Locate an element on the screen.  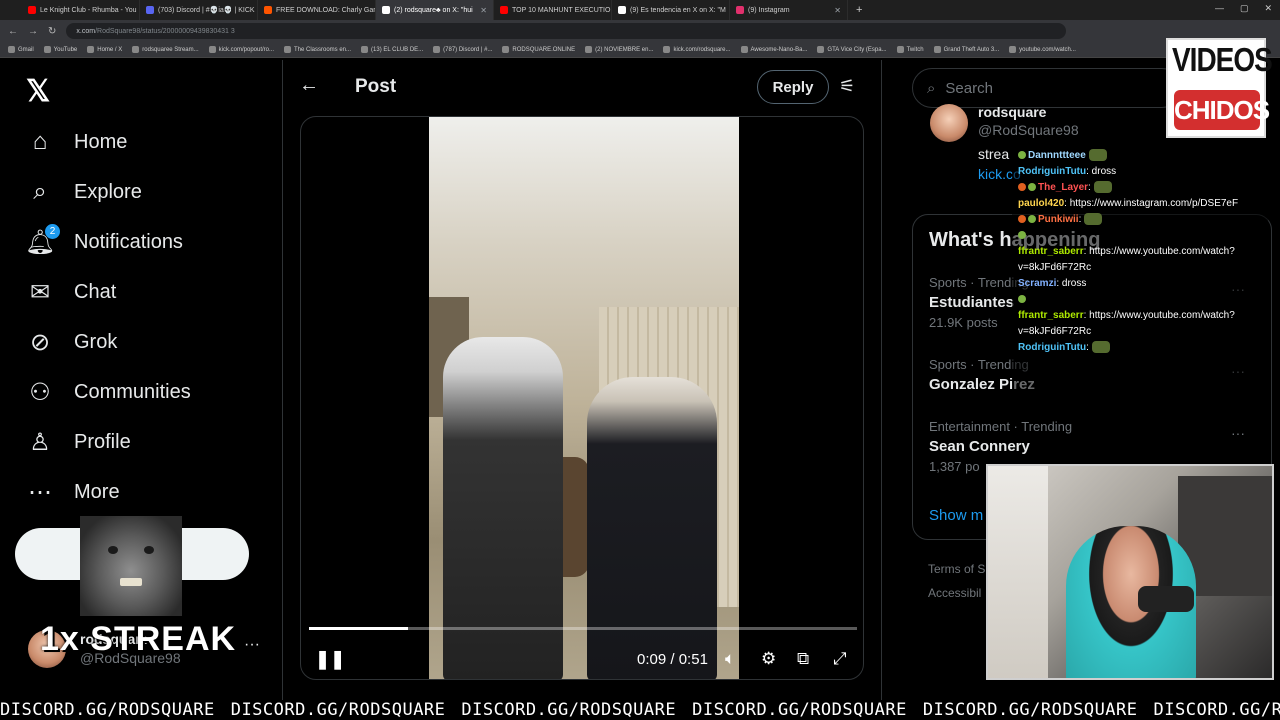
browser-tab: (703) Discord | #💀ia💀 | KICK✕ is located at coordinates (199, 10).